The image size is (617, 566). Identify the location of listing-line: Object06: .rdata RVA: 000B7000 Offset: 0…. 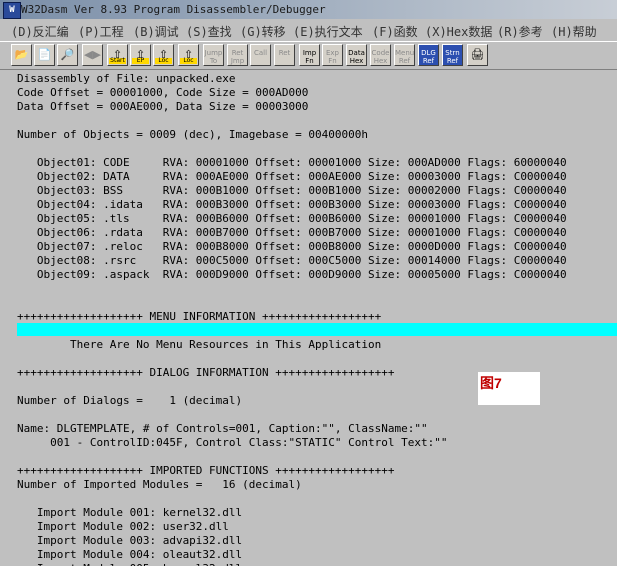
(292, 232).